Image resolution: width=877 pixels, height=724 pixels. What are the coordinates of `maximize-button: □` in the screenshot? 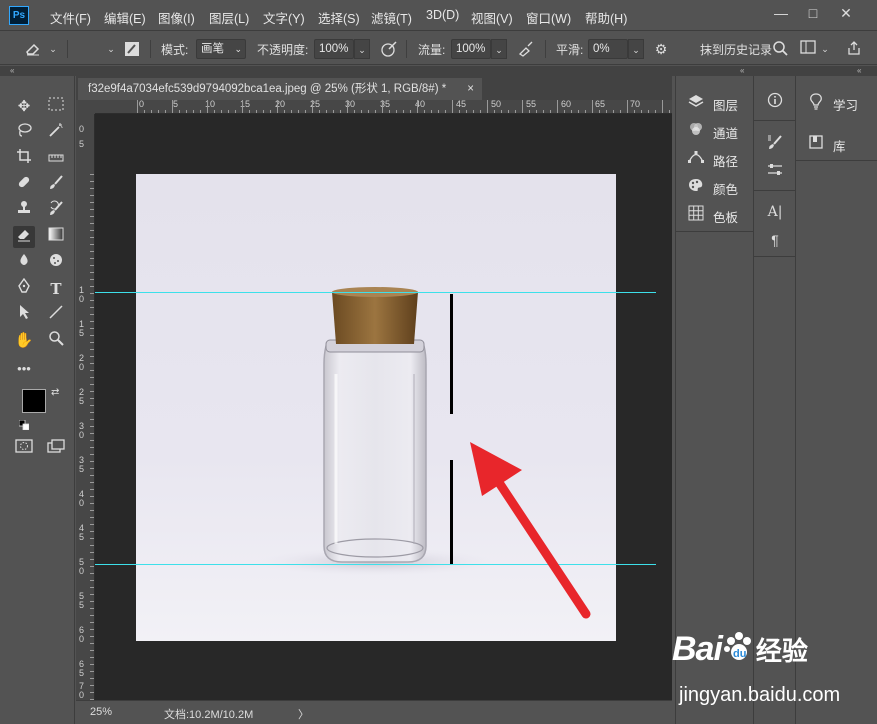 It's located at (813, 14).